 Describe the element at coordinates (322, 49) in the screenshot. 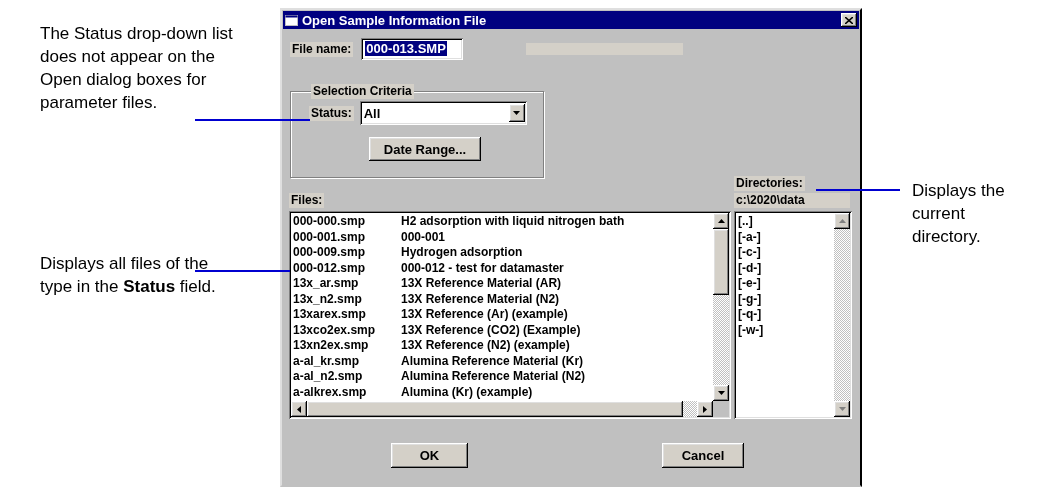

I see `field-label: File name:` at that location.